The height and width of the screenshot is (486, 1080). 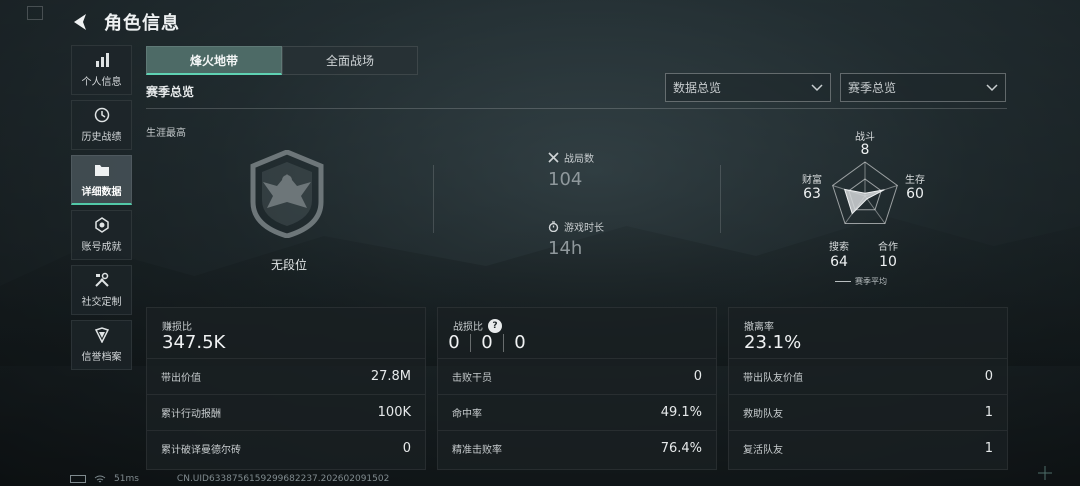 I want to click on row-value: 76.4%, so click(x=681, y=448).